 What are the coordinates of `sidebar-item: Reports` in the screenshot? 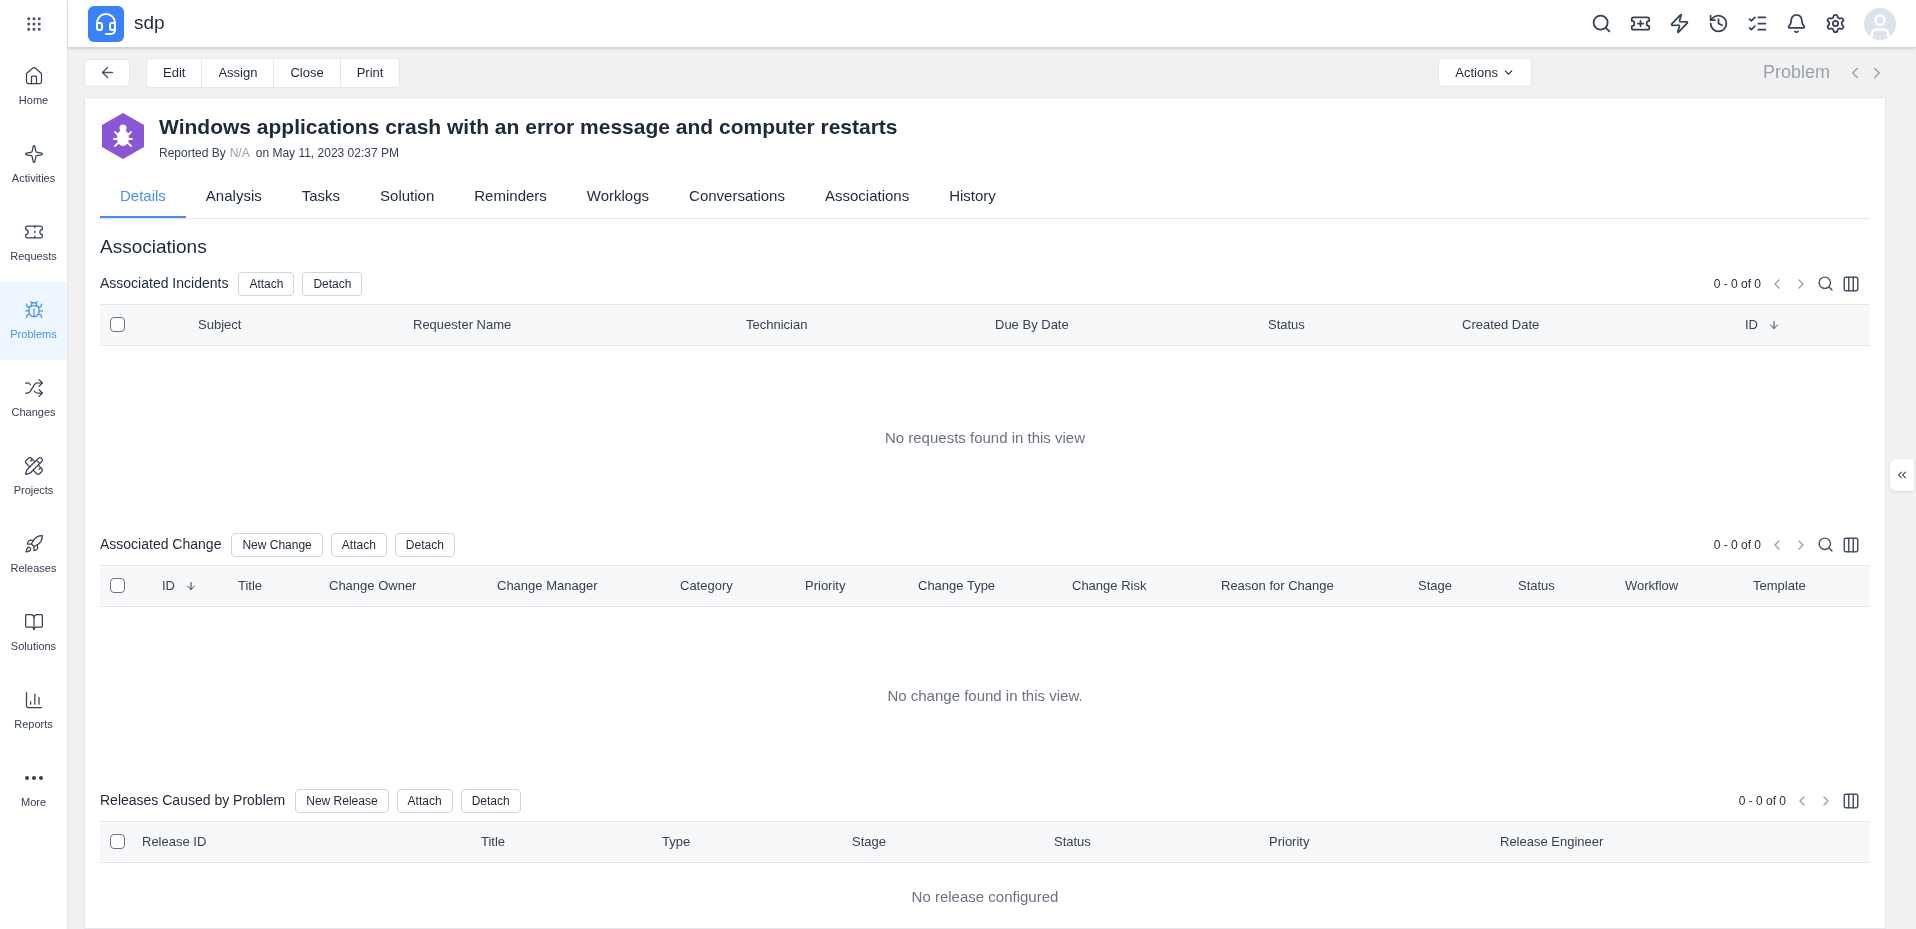 It's located at (33, 711).